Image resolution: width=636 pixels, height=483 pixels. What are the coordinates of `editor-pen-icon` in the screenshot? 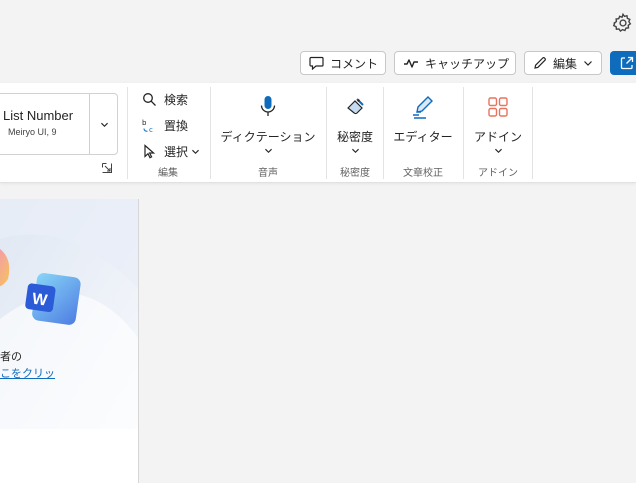 It's located at (423, 107).